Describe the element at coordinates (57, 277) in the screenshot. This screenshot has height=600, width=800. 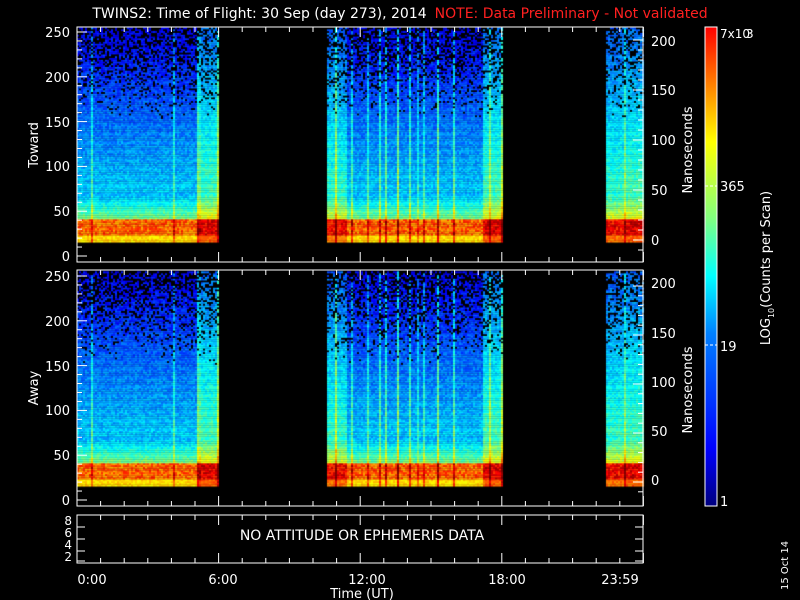
I see `away-ytick: 250` at that location.